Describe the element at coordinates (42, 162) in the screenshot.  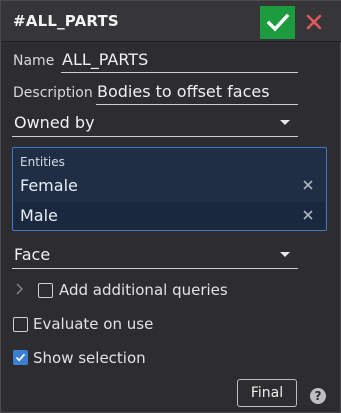
I see `entities-label: Entities` at that location.